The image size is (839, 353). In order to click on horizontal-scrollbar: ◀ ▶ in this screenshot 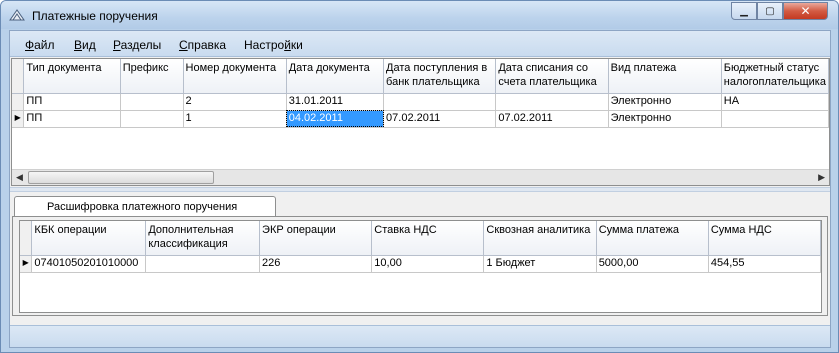, I will do `click(420, 177)`.